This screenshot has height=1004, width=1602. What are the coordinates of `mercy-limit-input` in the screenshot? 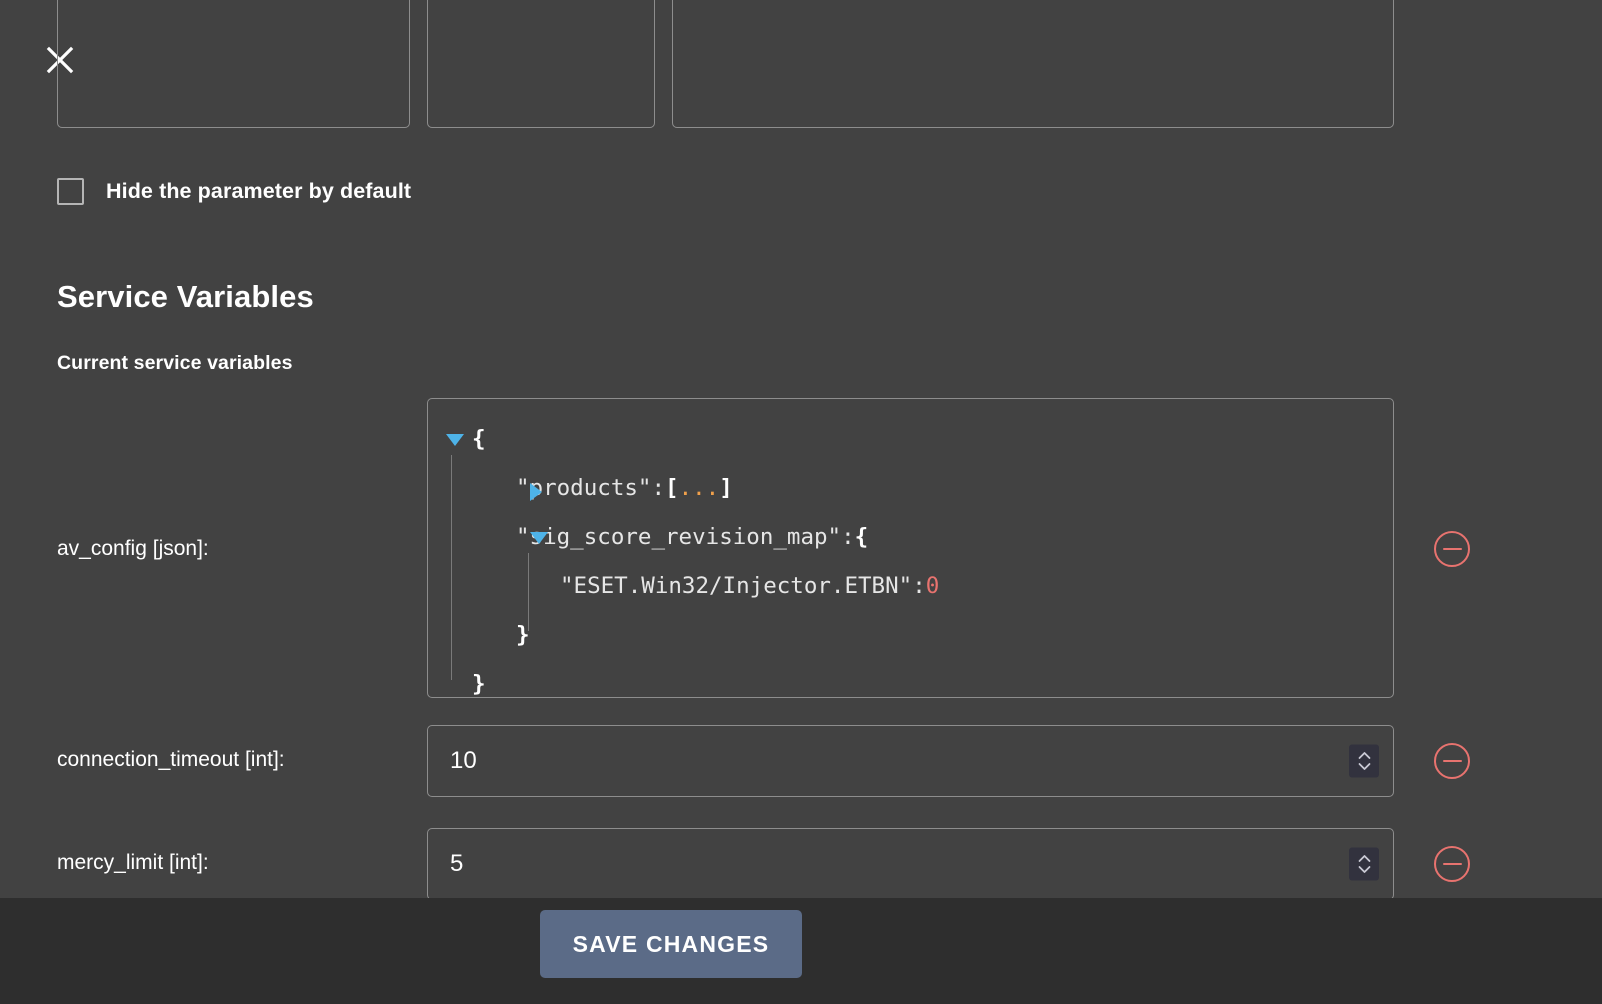 It's located at (910, 863).